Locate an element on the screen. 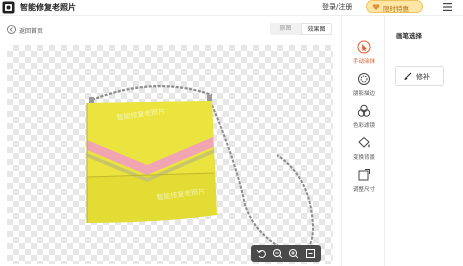 This screenshot has height=266, width=463. app-title: 智能修复老照片 is located at coordinates (48, 7).